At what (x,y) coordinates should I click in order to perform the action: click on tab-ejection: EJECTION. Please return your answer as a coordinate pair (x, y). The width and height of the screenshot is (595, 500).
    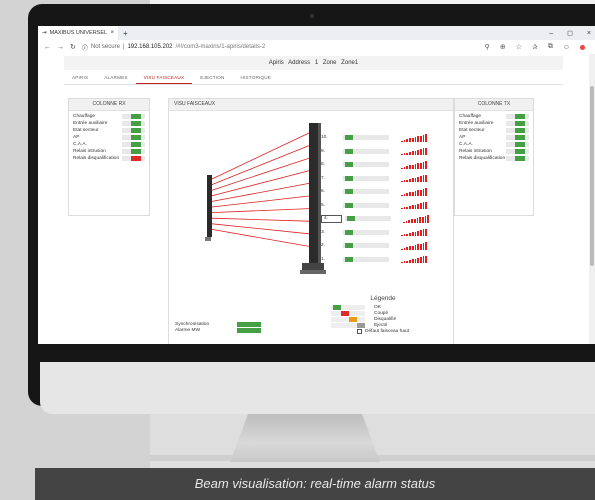
    Looking at the image, I should click on (212, 78).